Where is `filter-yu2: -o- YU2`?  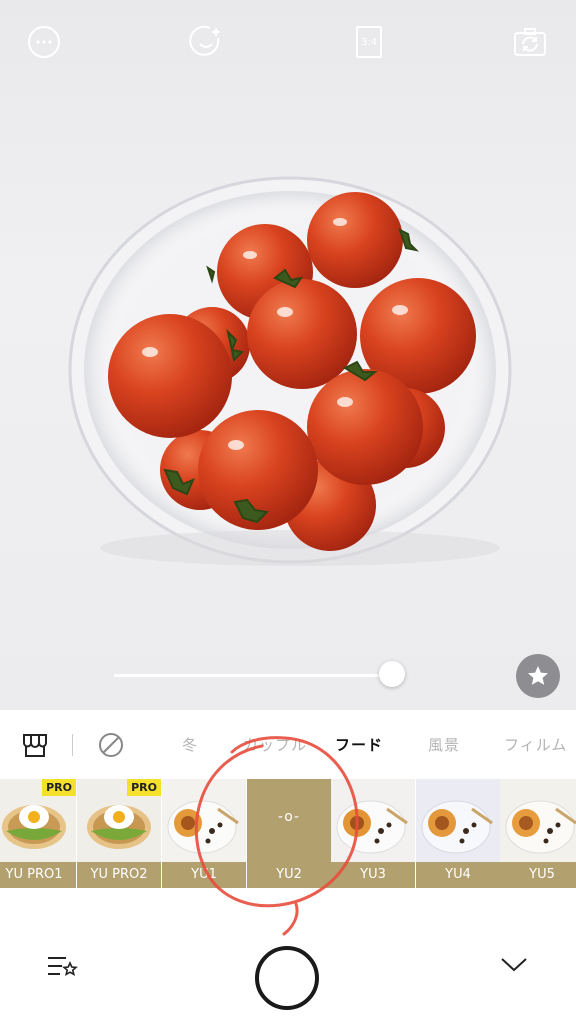
filter-yu2: -o- YU2 is located at coordinates (289, 833).